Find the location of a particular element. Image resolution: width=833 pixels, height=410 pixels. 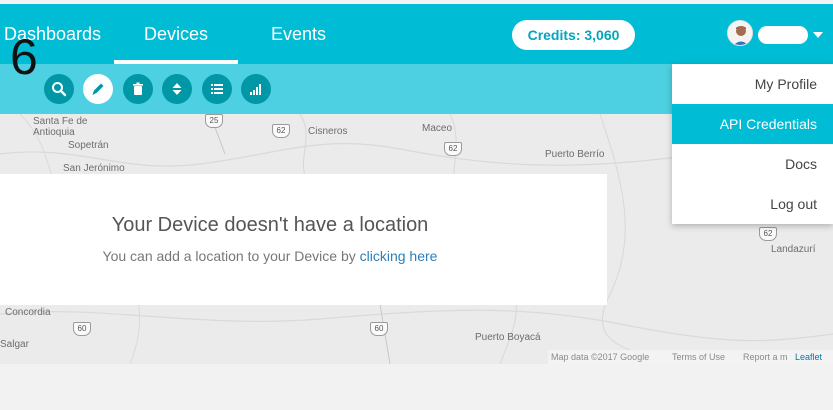

sort-button is located at coordinates (177, 89).